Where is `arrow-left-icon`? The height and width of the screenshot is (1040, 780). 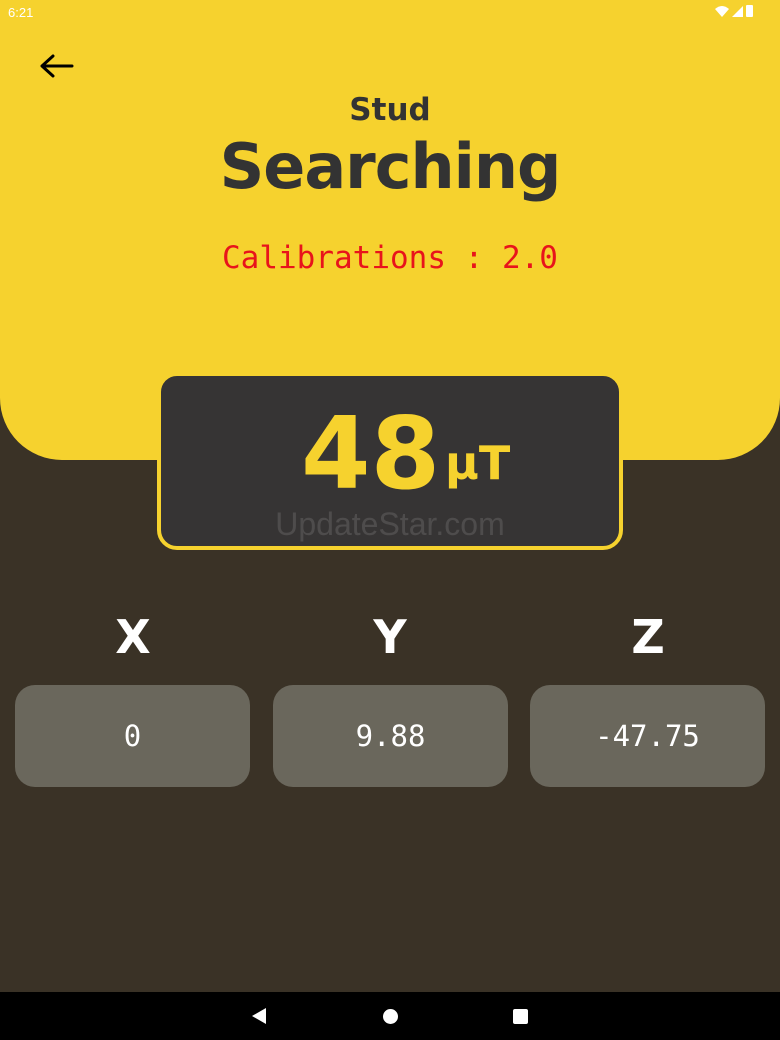
arrow-left-icon is located at coordinates (57, 66).